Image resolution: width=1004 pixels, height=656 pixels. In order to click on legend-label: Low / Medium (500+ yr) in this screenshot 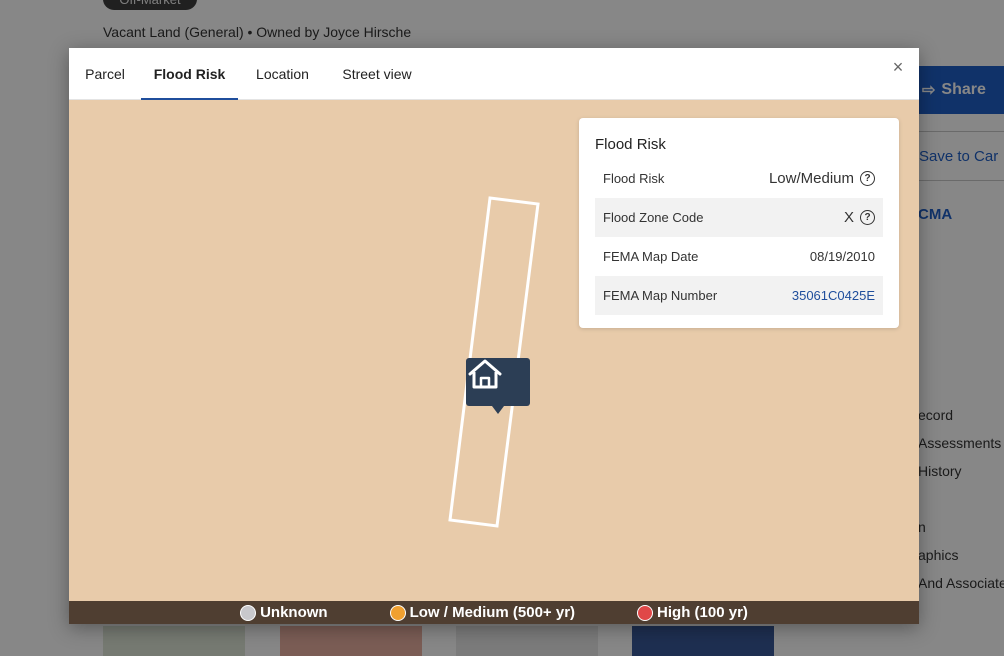, I will do `click(492, 612)`.